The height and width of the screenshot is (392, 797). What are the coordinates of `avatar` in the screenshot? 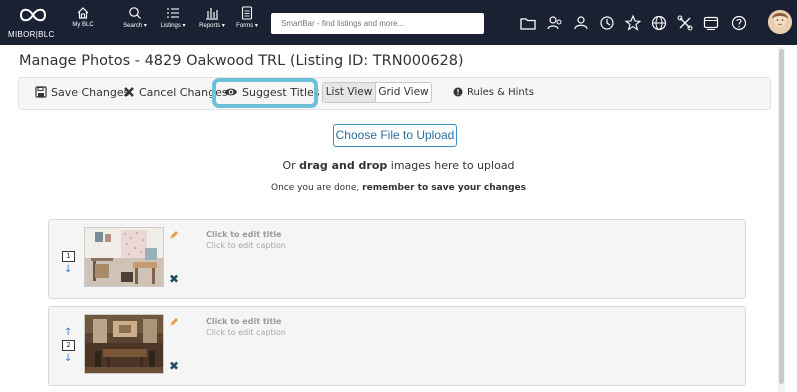 It's located at (780, 22).